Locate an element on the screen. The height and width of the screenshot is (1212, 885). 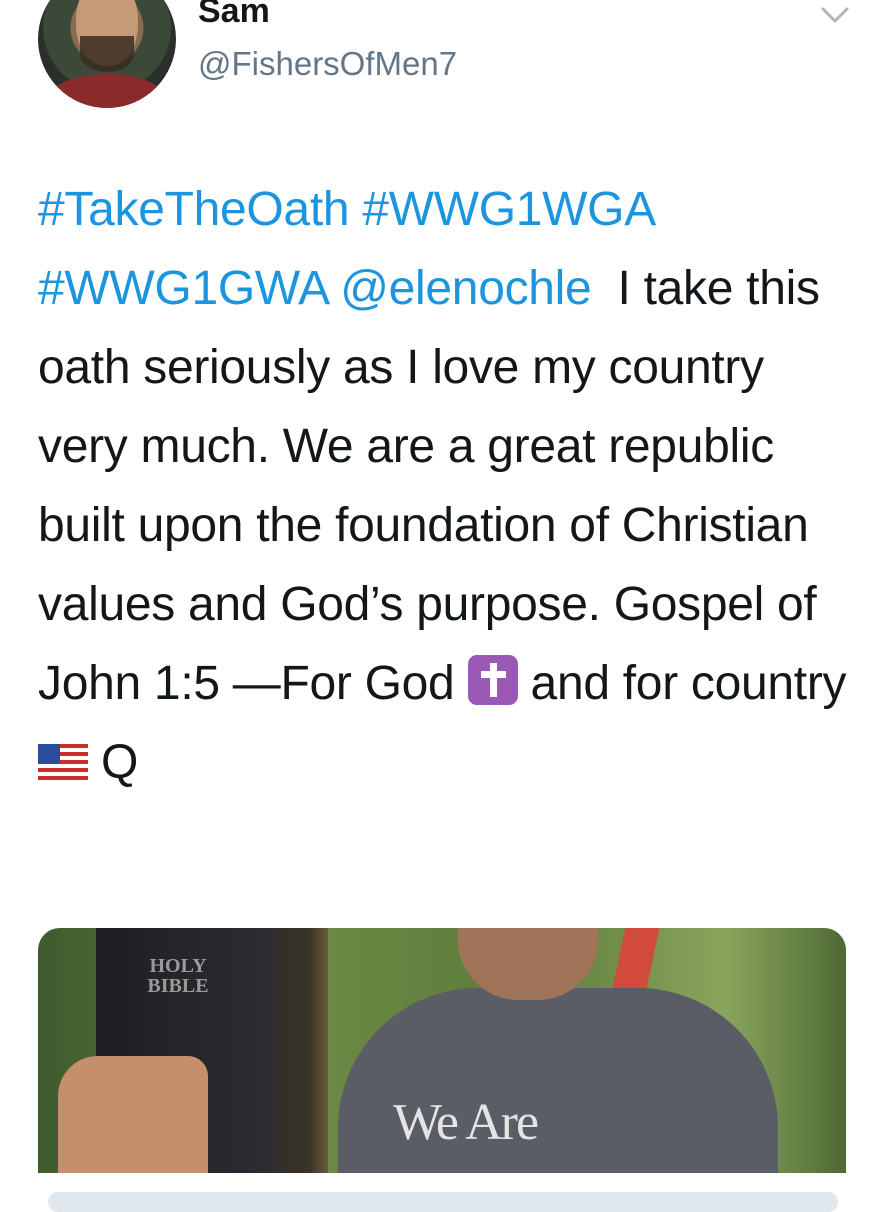
reply-bar is located at coordinates (443, 1202).